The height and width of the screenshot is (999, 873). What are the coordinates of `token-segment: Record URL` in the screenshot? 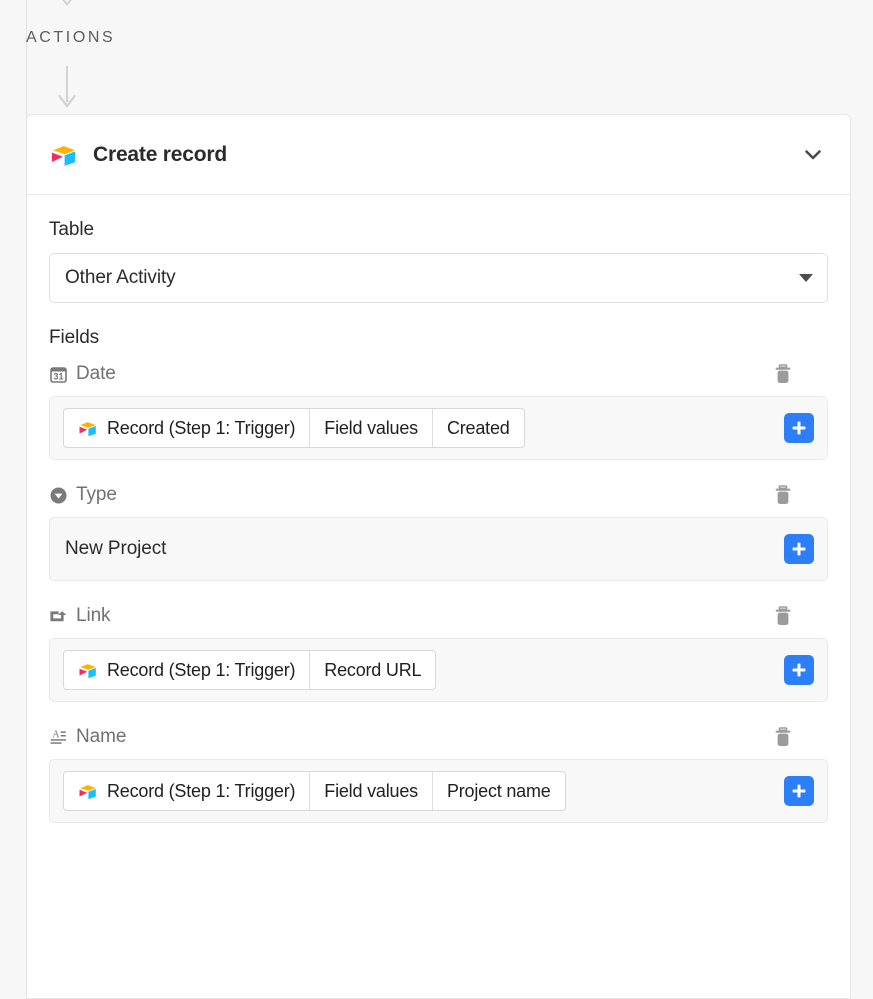 It's located at (372, 670).